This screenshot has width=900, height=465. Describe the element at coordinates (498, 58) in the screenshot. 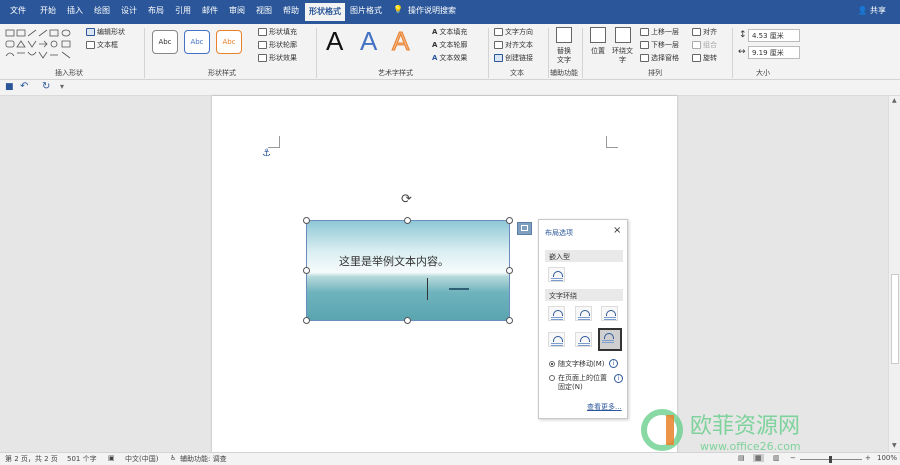

I see `link-icon` at that location.